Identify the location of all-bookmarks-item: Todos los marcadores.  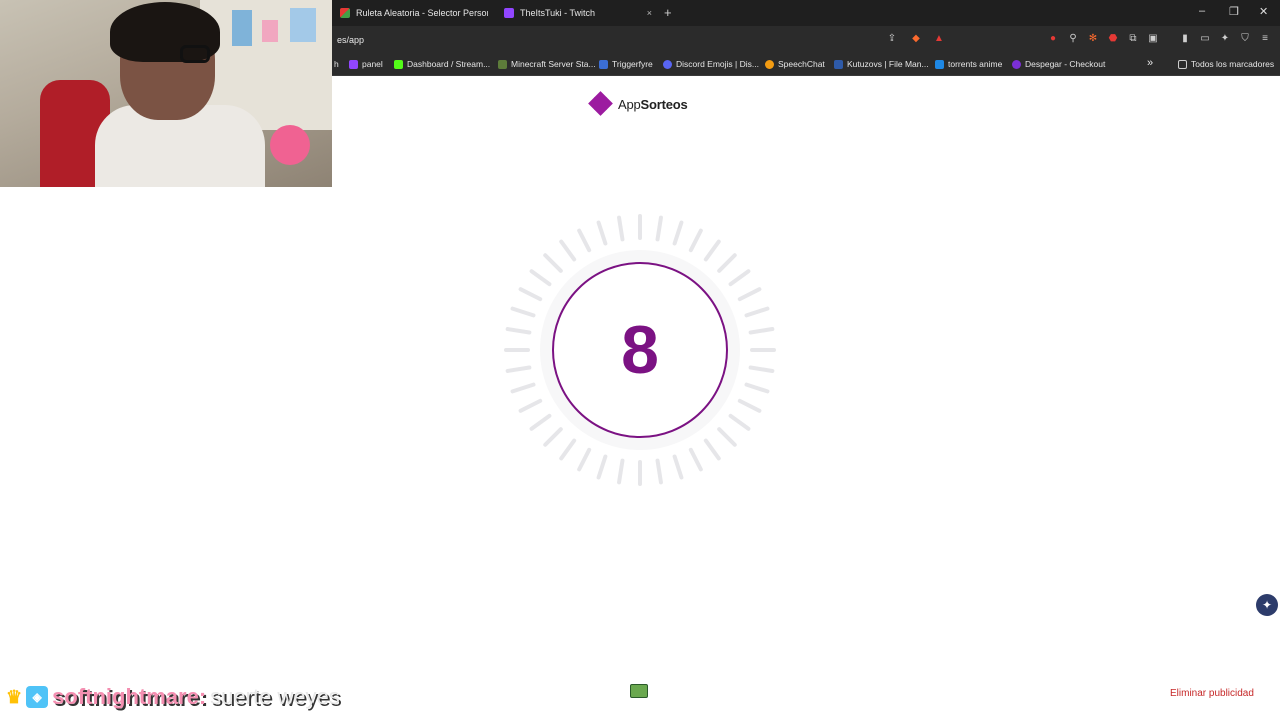
(1226, 64).